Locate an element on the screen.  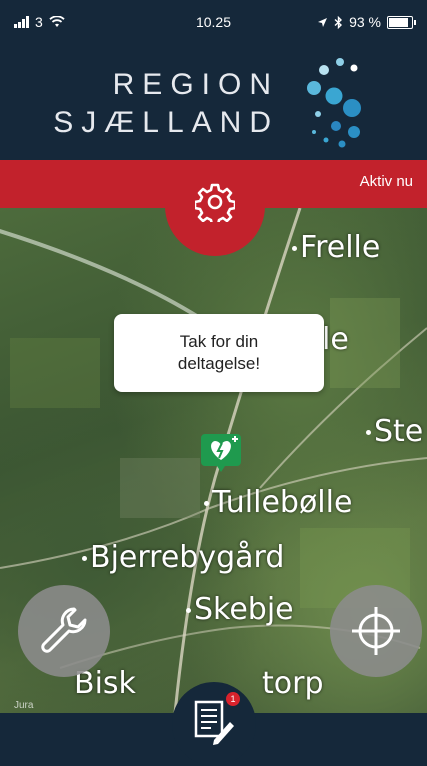
place-label: le is located at coordinates (335, 339).